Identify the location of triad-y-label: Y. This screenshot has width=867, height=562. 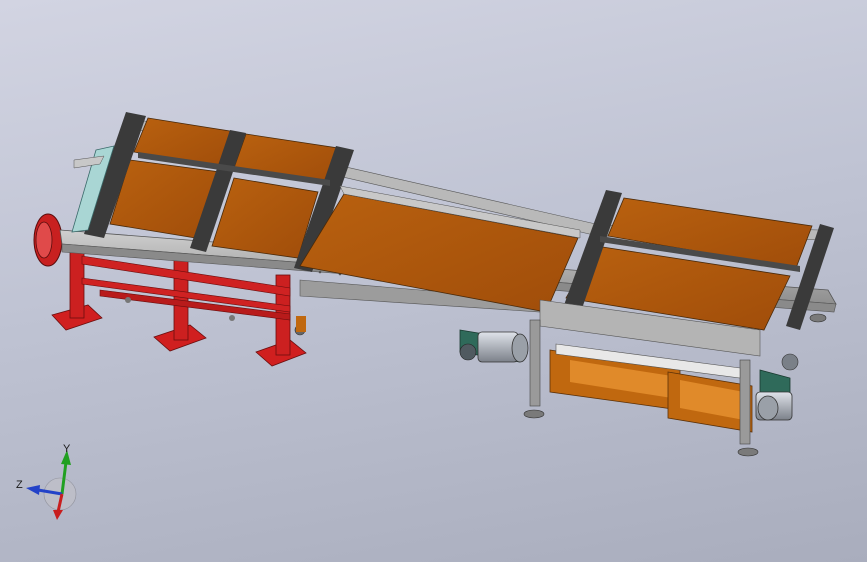
(67, 449).